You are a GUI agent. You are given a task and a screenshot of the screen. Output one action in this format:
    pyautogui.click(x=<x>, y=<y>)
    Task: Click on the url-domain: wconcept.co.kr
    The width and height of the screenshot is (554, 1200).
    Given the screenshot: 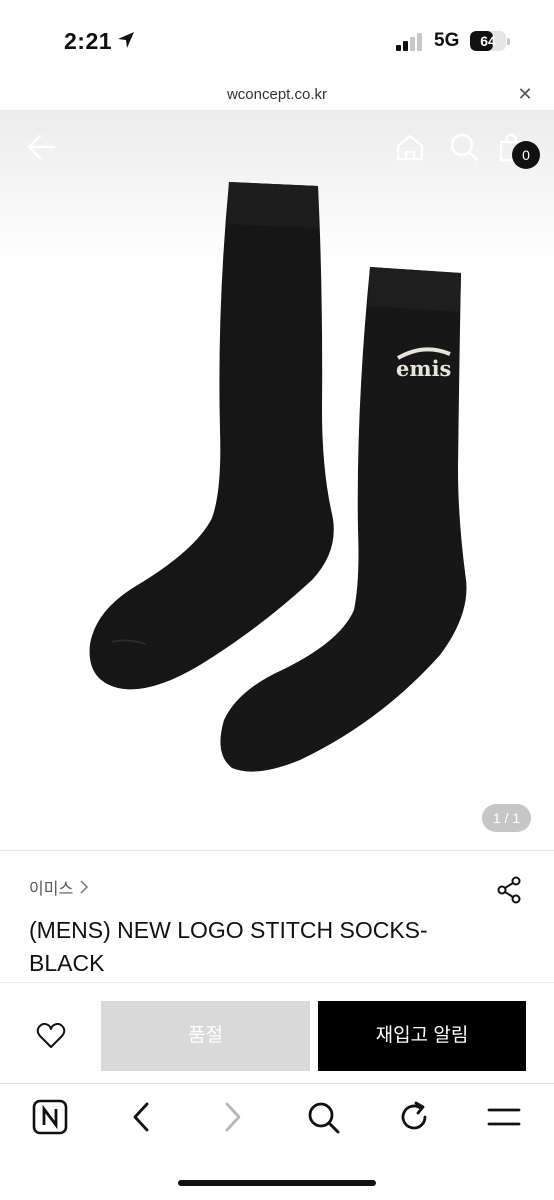 What is the action you would take?
    pyautogui.click(x=277, y=94)
    